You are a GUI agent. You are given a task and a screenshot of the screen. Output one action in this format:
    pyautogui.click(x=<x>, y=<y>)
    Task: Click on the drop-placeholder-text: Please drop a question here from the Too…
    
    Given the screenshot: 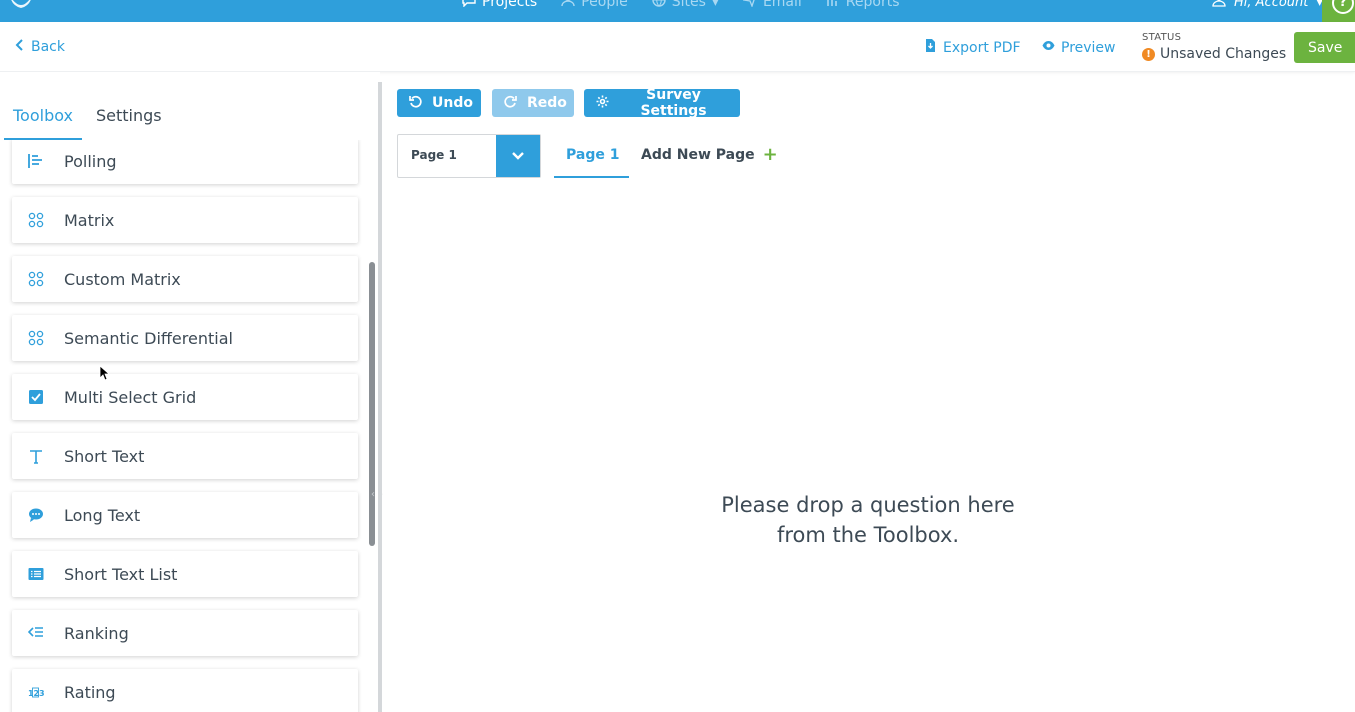 What is the action you would take?
    pyautogui.click(x=868, y=520)
    